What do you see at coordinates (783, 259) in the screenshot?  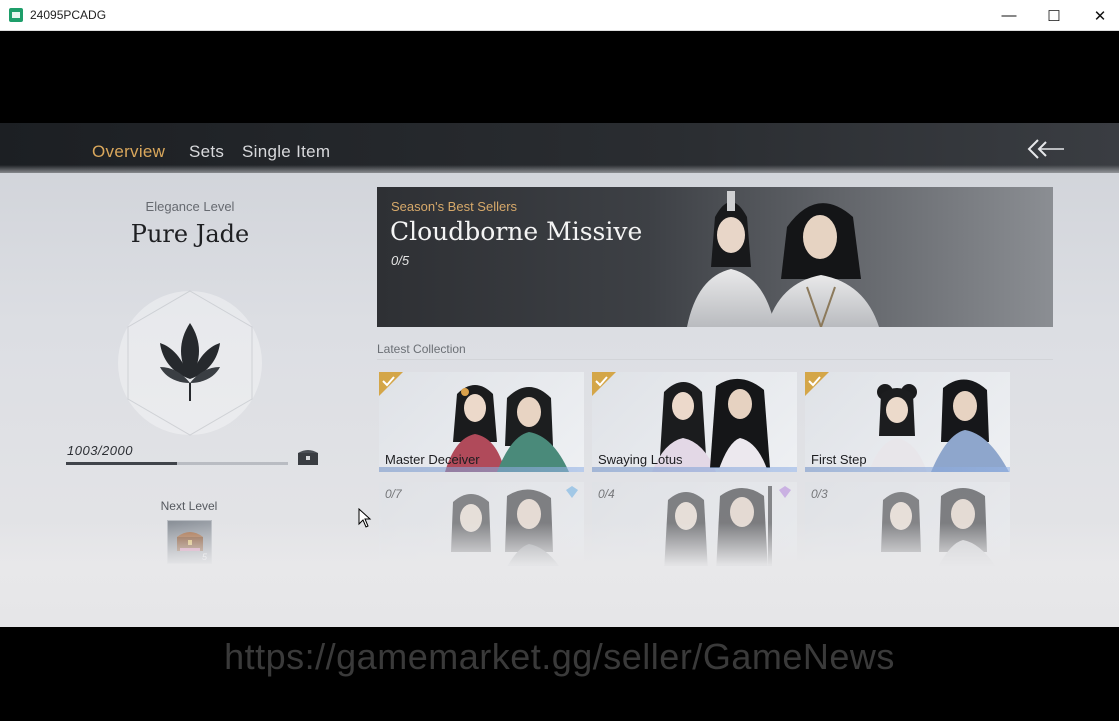 I see `banner-character-art` at bounding box center [783, 259].